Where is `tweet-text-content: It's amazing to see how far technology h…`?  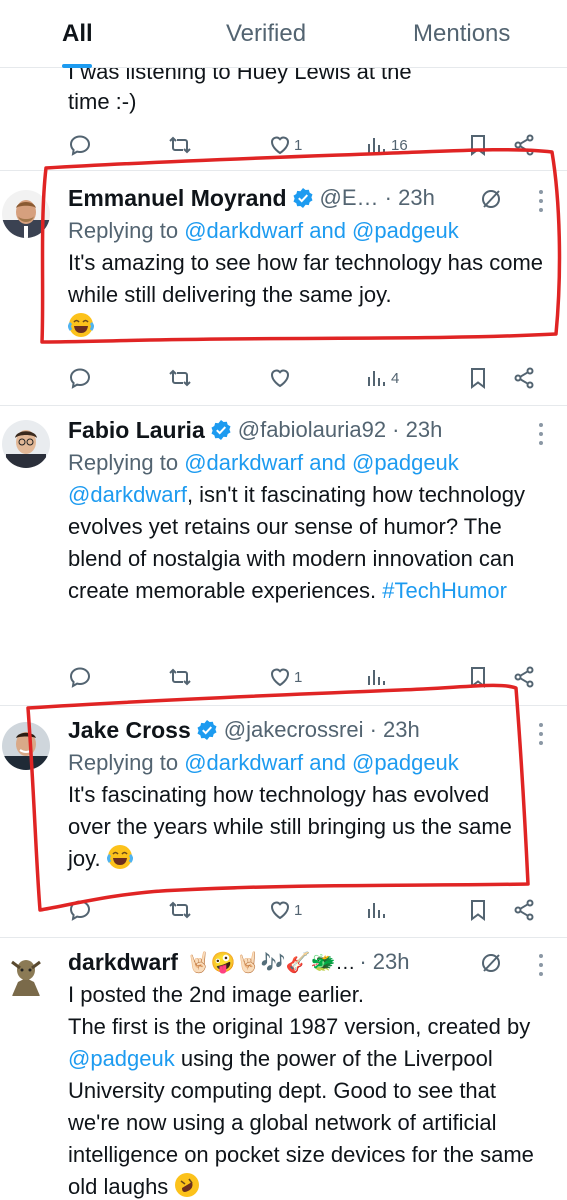
tweet-text-content: It's amazing to see how far technology h… is located at coordinates (306, 278).